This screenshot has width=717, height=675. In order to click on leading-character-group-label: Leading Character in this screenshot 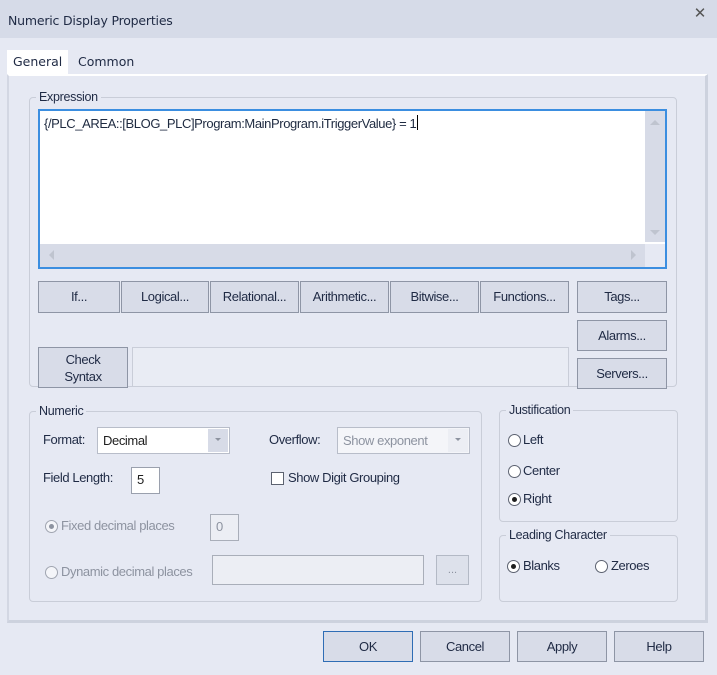, I will do `click(558, 535)`.